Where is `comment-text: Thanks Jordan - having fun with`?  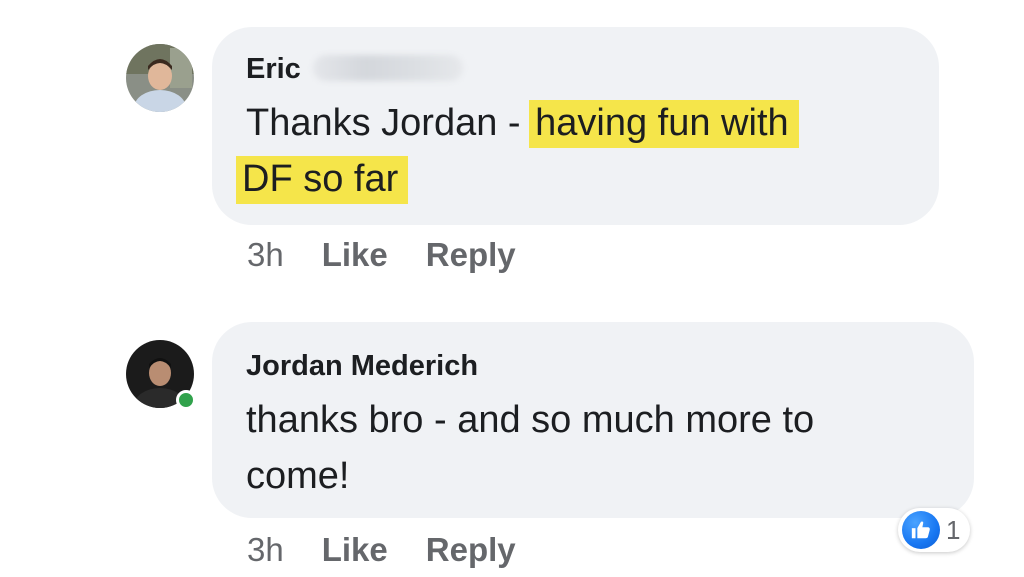
comment-text: Thanks Jordan - having fun with is located at coordinates (522, 123).